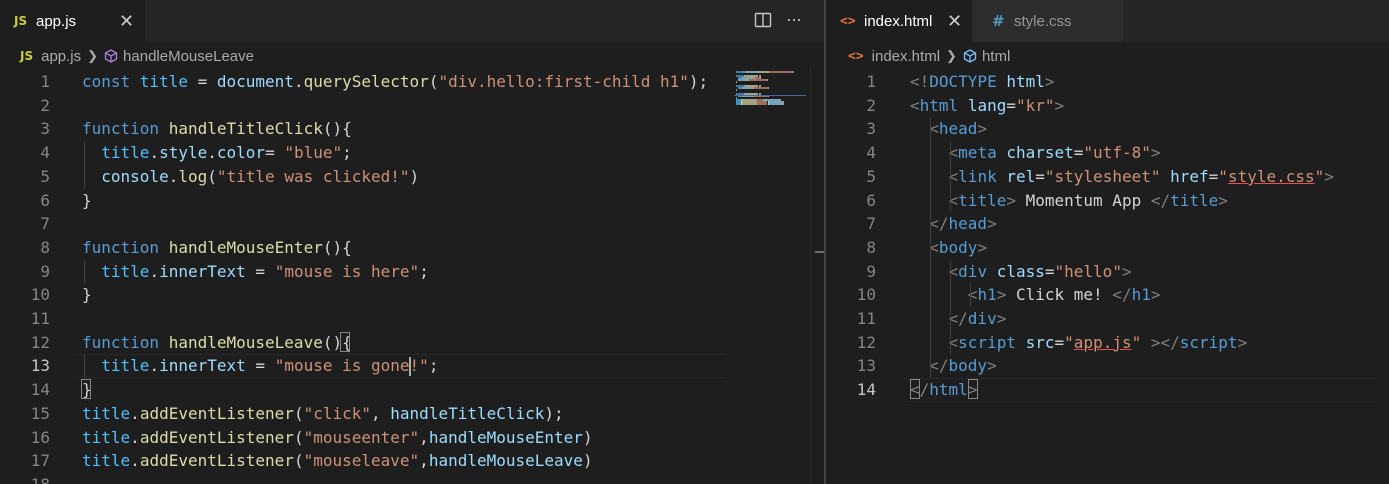 The image size is (1389, 484). Describe the element at coordinates (871, 105) in the screenshot. I see `line-number: 2` at that location.